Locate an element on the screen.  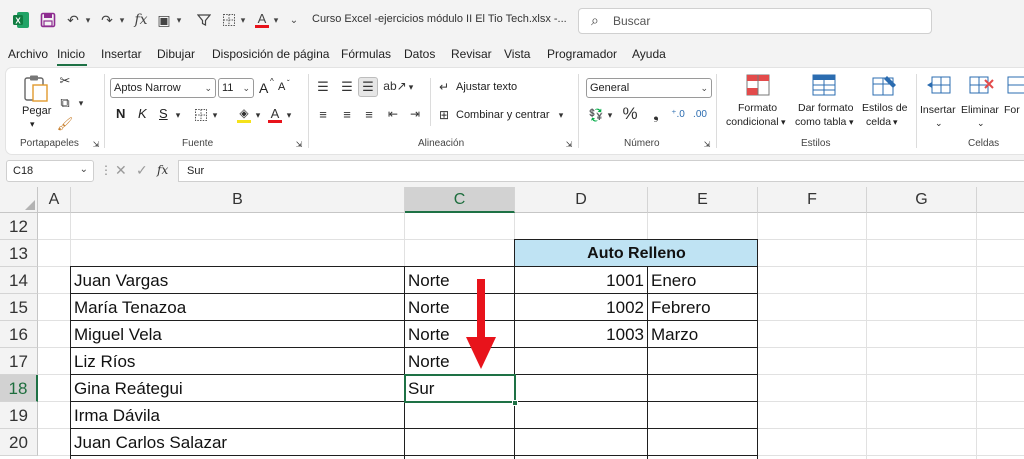
formula-bar-more-icon: ⋮ is located at coordinates (106, 170).